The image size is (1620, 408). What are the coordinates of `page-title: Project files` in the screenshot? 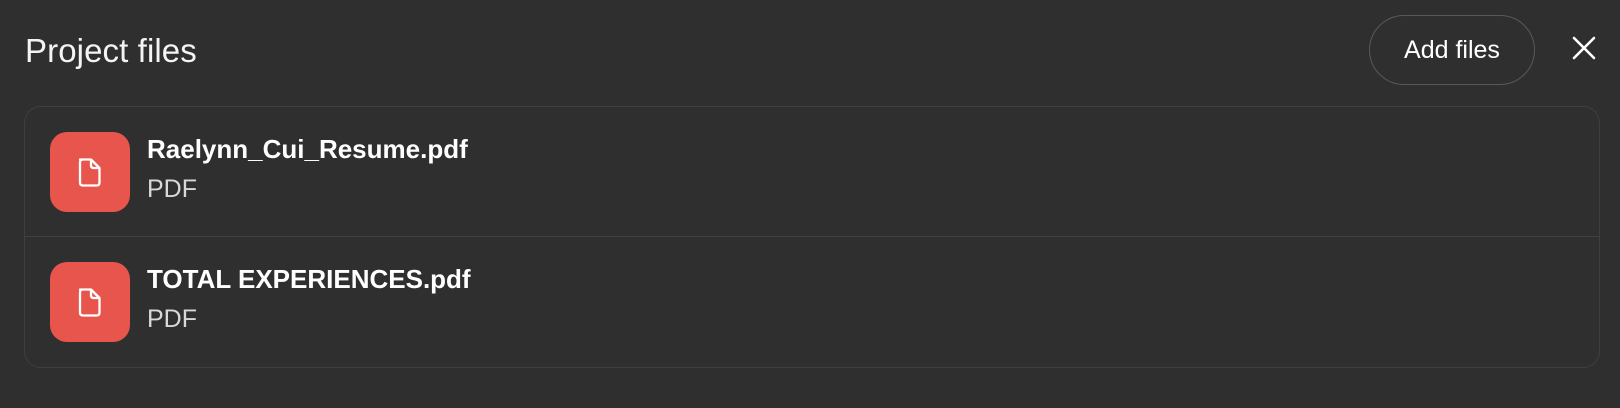 It's located at (111, 50).